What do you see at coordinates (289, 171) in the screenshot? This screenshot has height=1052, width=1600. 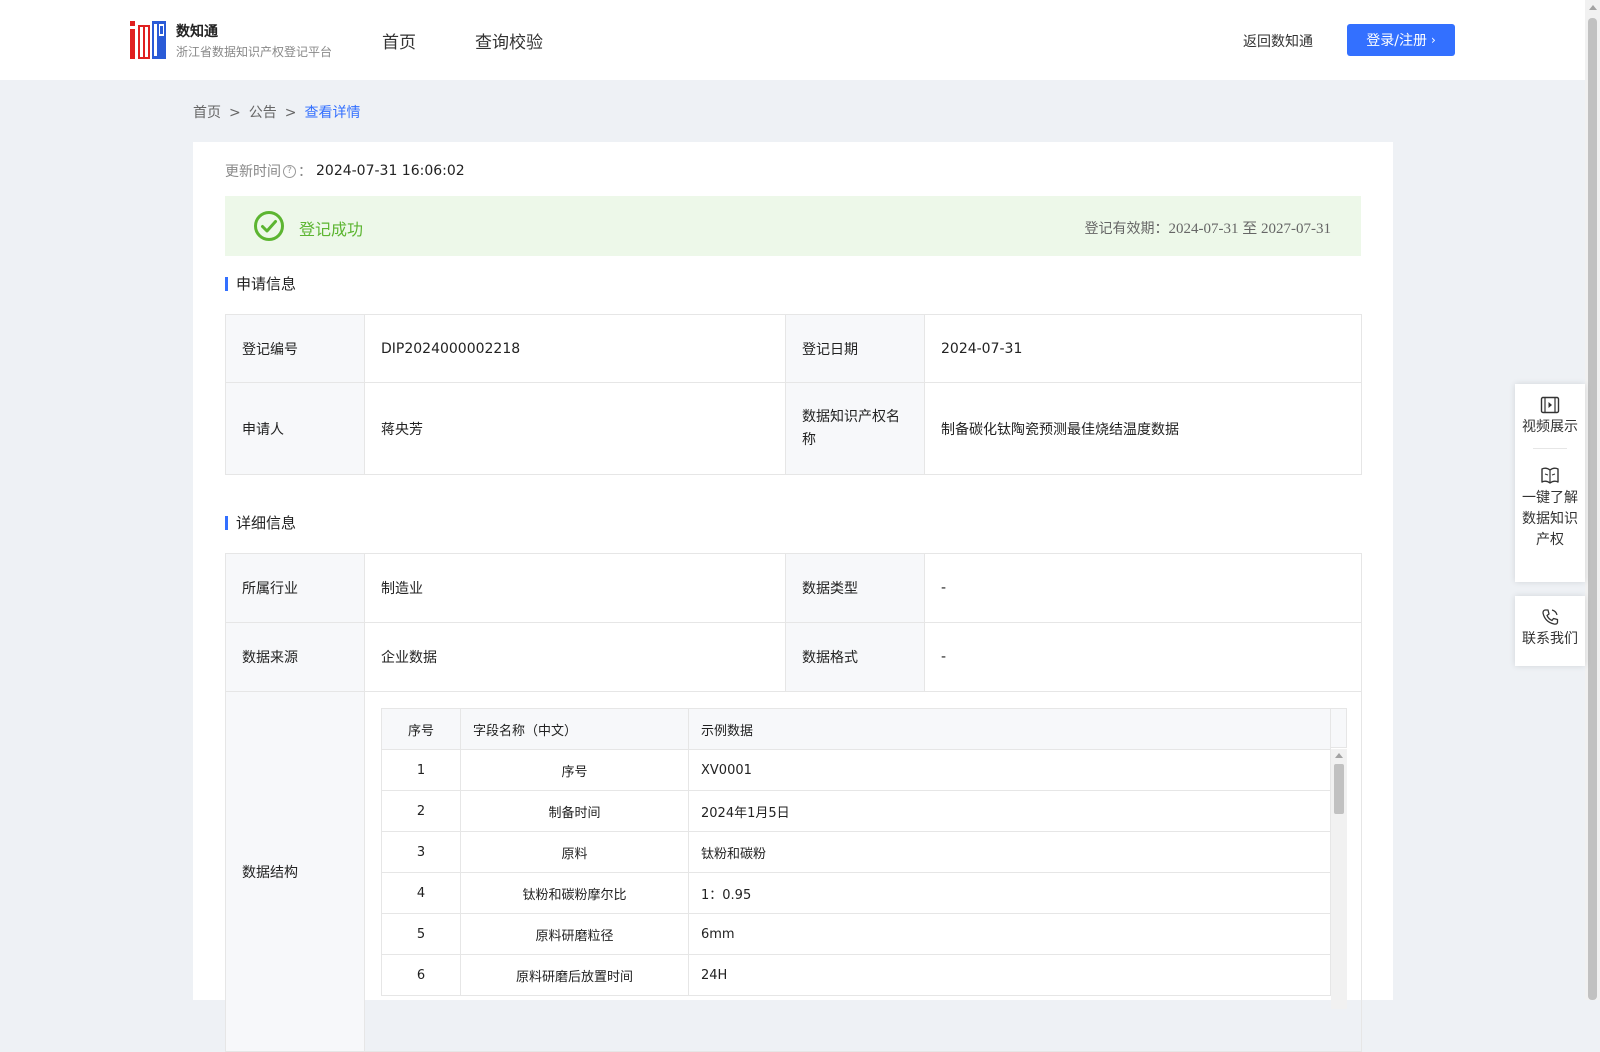 I see `question-icon: ?` at bounding box center [289, 171].